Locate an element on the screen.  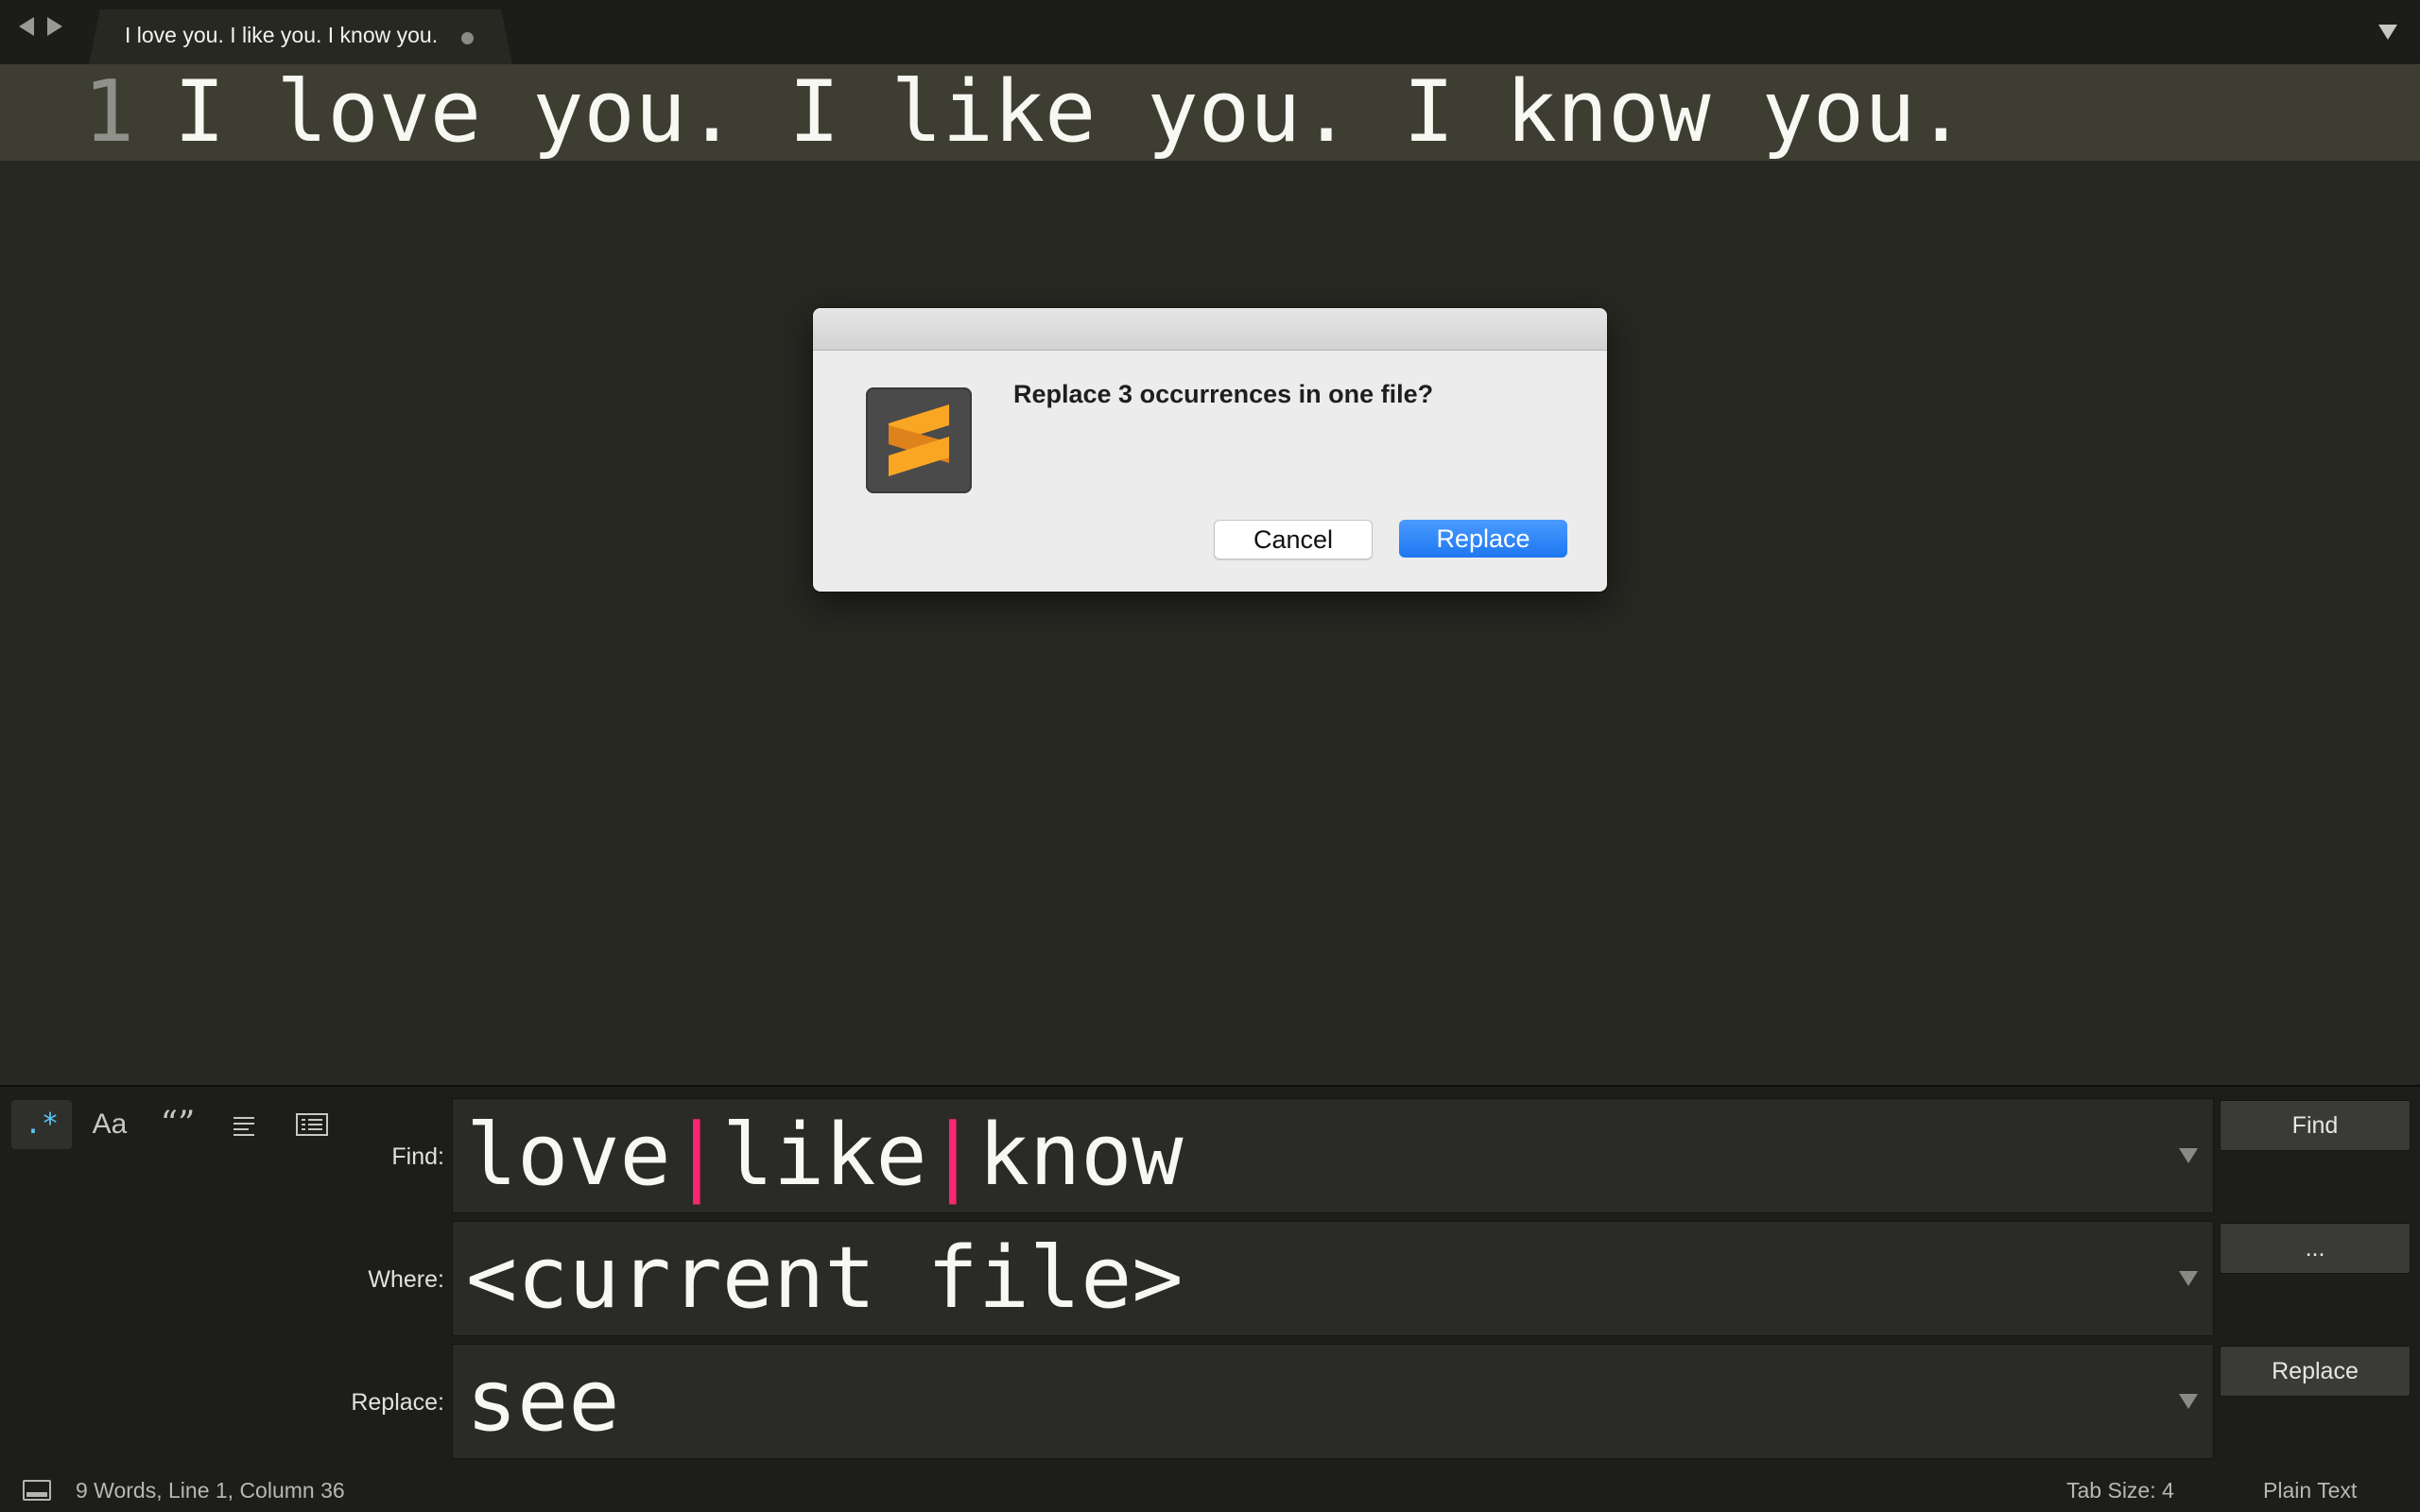
replace-input: see is located at coordinates (1333, 1401).